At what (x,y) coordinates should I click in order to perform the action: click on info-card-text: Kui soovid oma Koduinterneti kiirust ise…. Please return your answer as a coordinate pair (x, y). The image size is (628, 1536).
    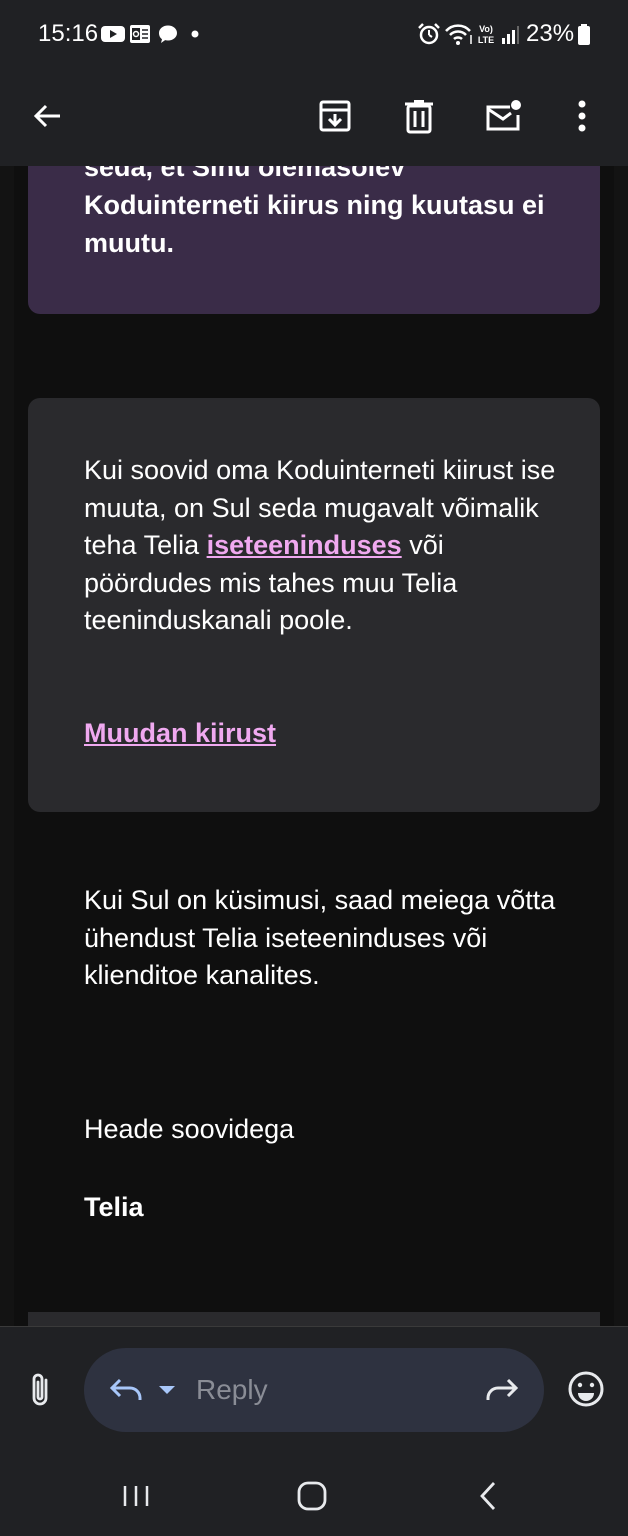
    Looking at the image, I should click on (324, 546).